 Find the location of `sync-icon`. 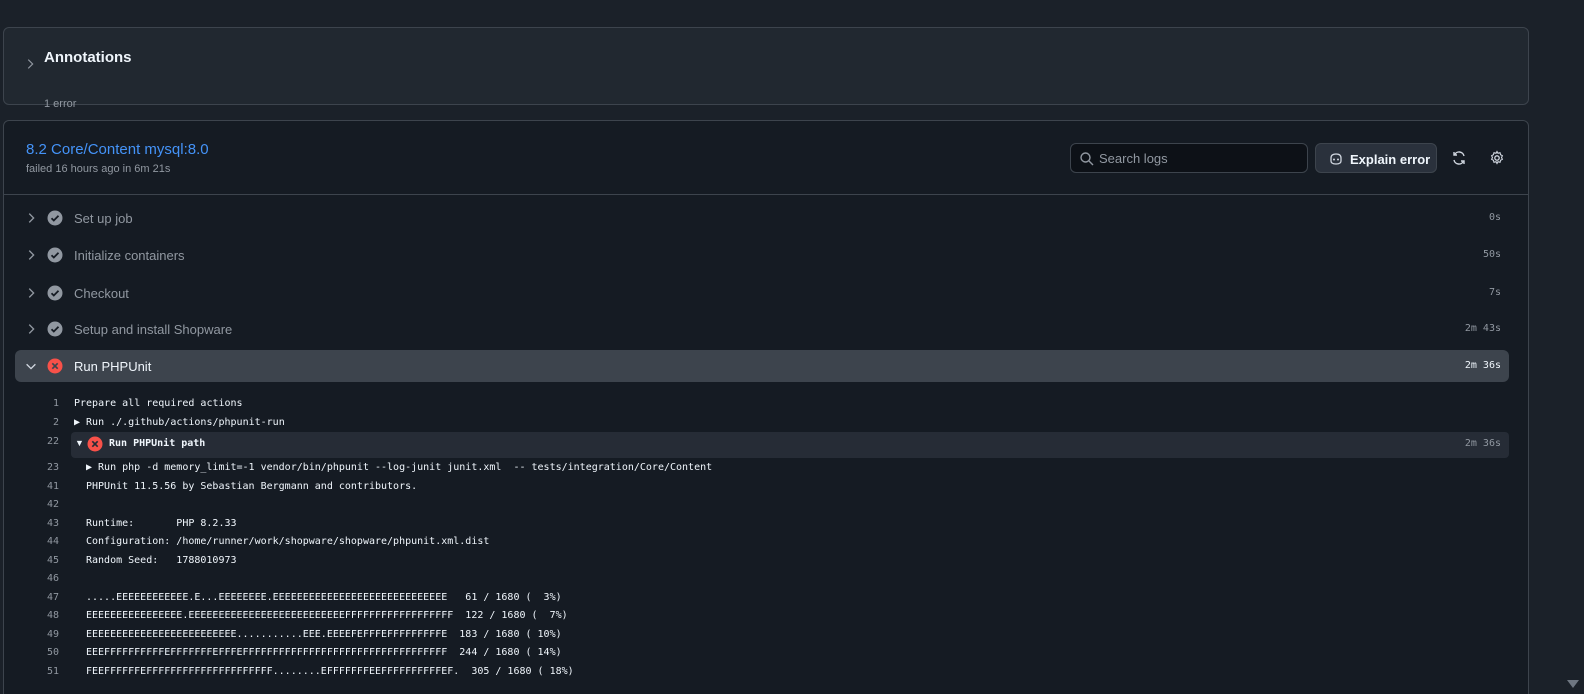

sync-icon is located at coordinates (1459, 158).